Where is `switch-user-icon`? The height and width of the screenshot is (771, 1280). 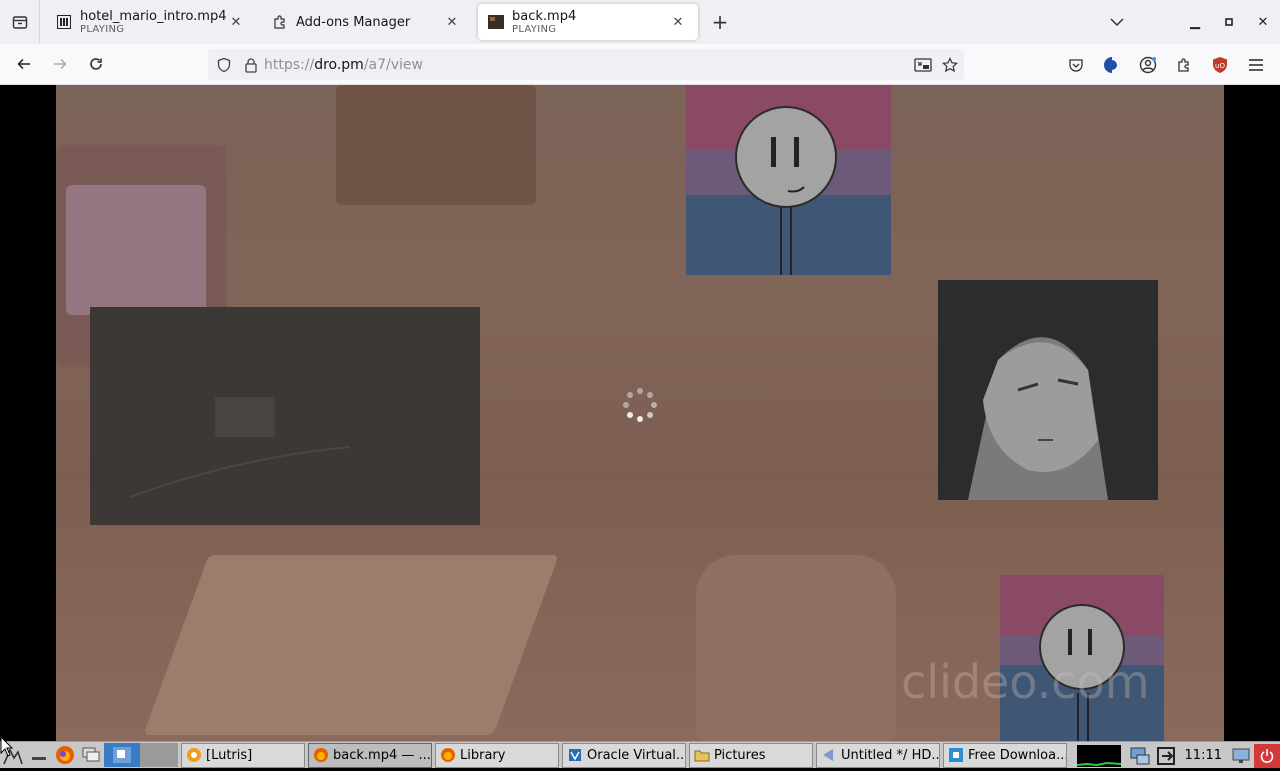 switch-user-icon is located at coordinates (1165, 755).